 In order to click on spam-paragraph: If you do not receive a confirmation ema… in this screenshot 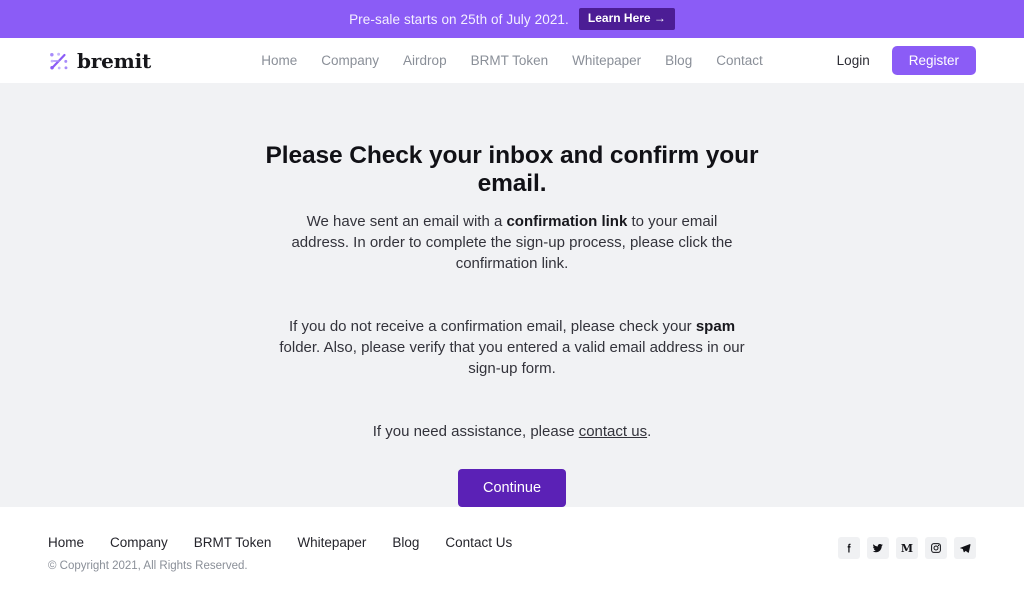, I will do `click(512, 347)`.